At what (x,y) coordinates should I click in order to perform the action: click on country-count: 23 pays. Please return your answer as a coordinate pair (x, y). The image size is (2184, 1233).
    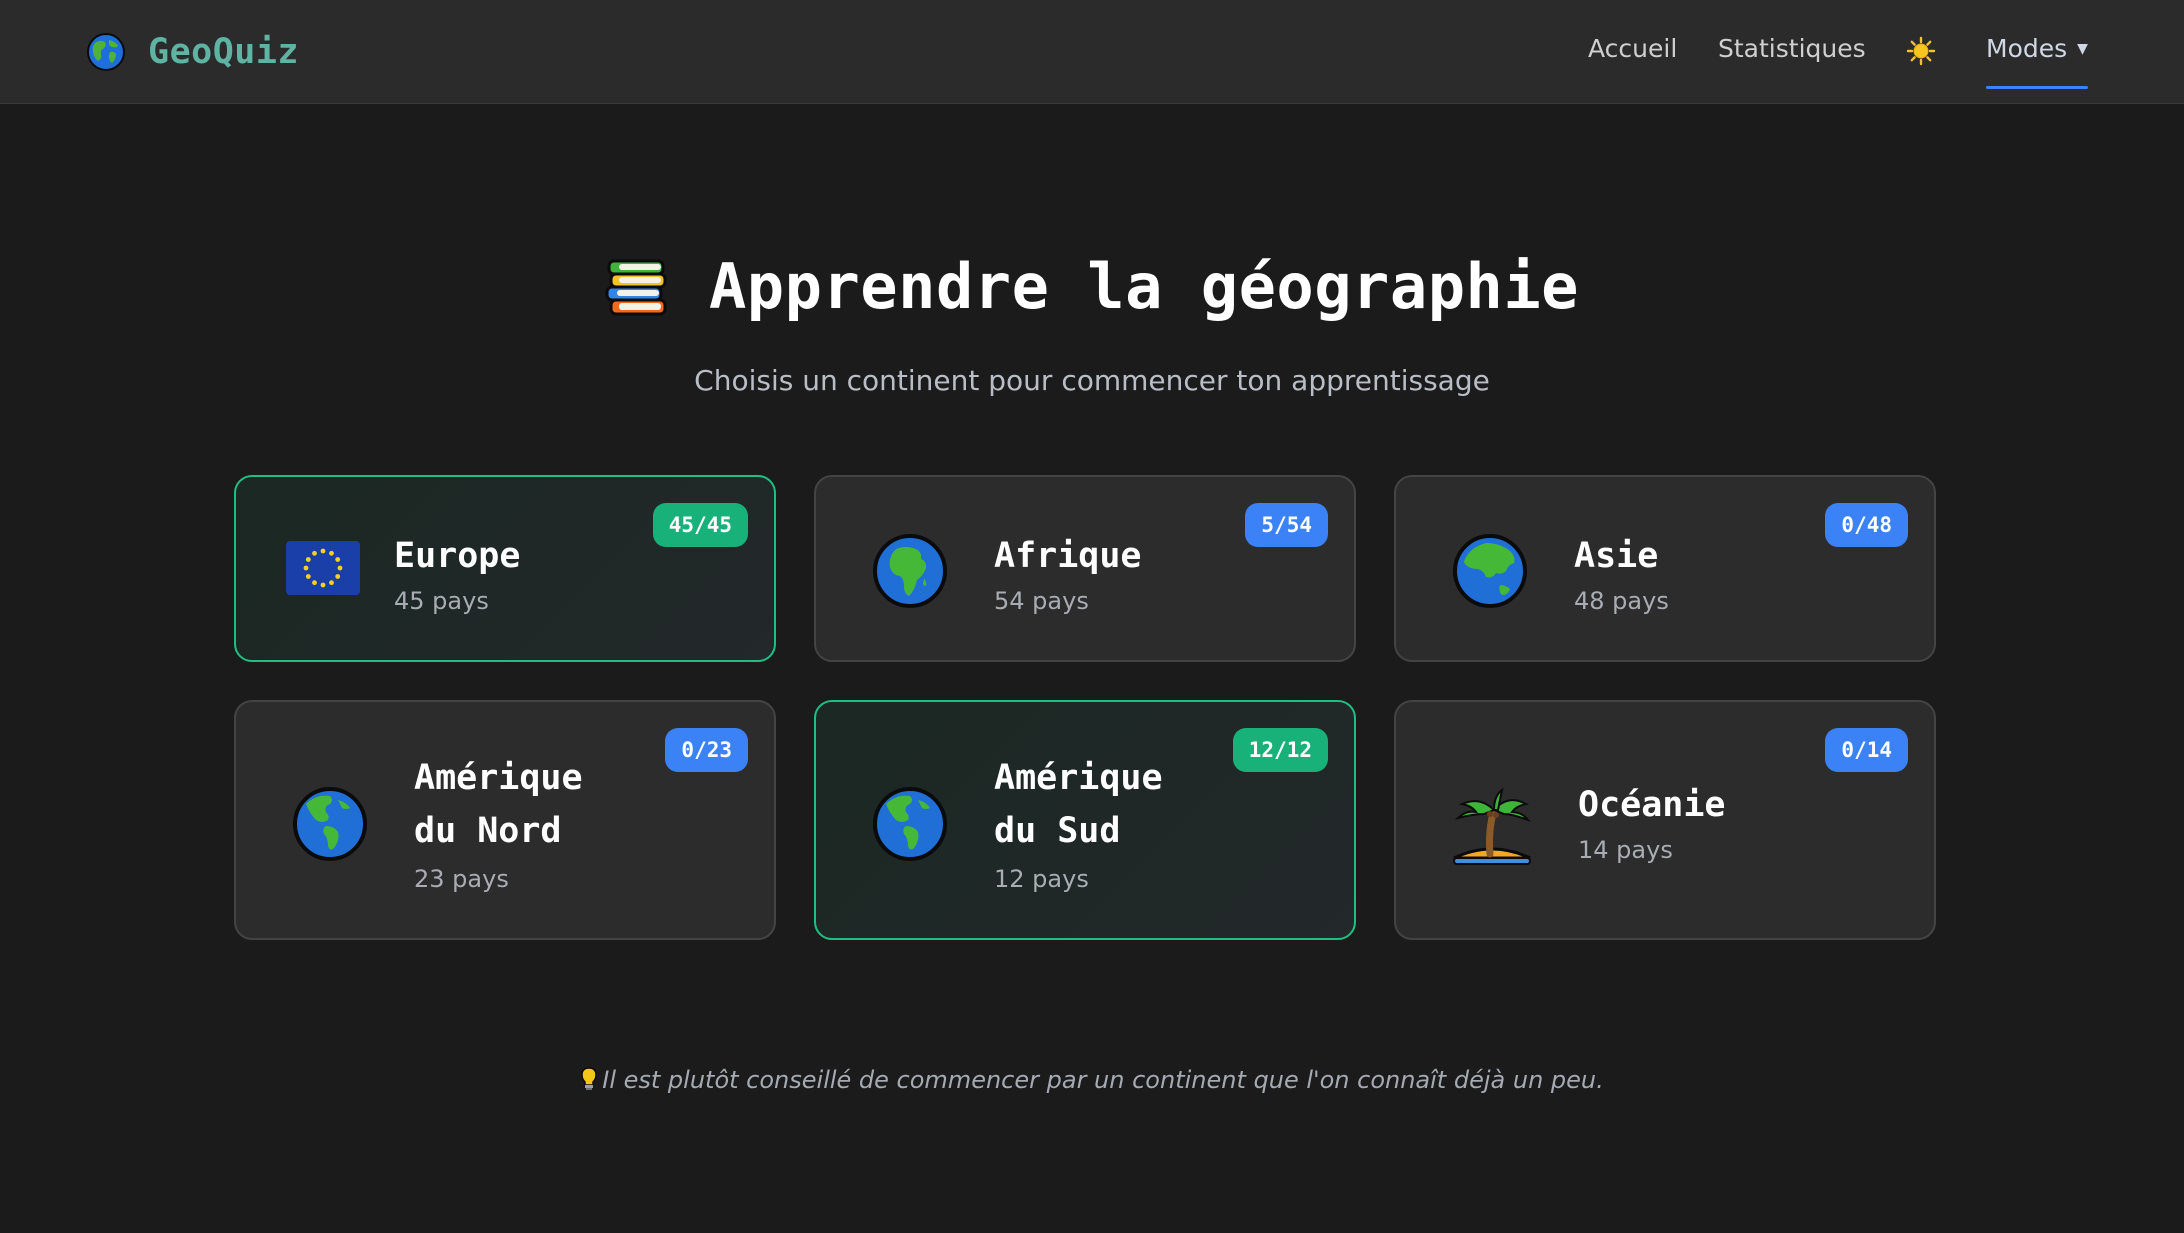
    Looking at the image, I should click on (461, 879).